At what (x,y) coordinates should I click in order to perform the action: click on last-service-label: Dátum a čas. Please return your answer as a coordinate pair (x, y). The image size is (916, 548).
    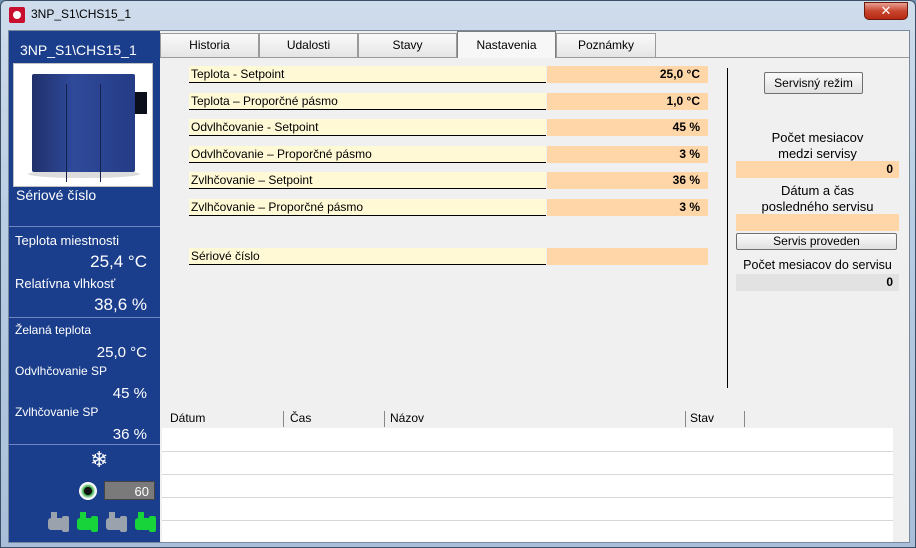
    Looking at the image, I should click on (817, 190).